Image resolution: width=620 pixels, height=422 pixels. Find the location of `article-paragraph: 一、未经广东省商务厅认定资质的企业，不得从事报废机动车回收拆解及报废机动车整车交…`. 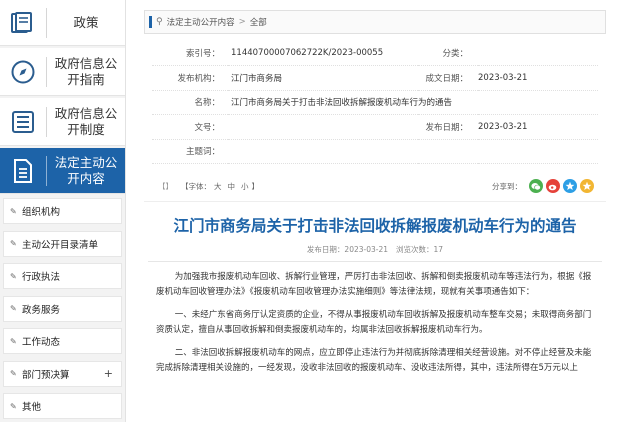

article-paragraph: 一、未经广东省商务厅认定资质的企业，不得从事报废机动车回收拆解及报废机动车整车交… is located at coordinates (374, 322).